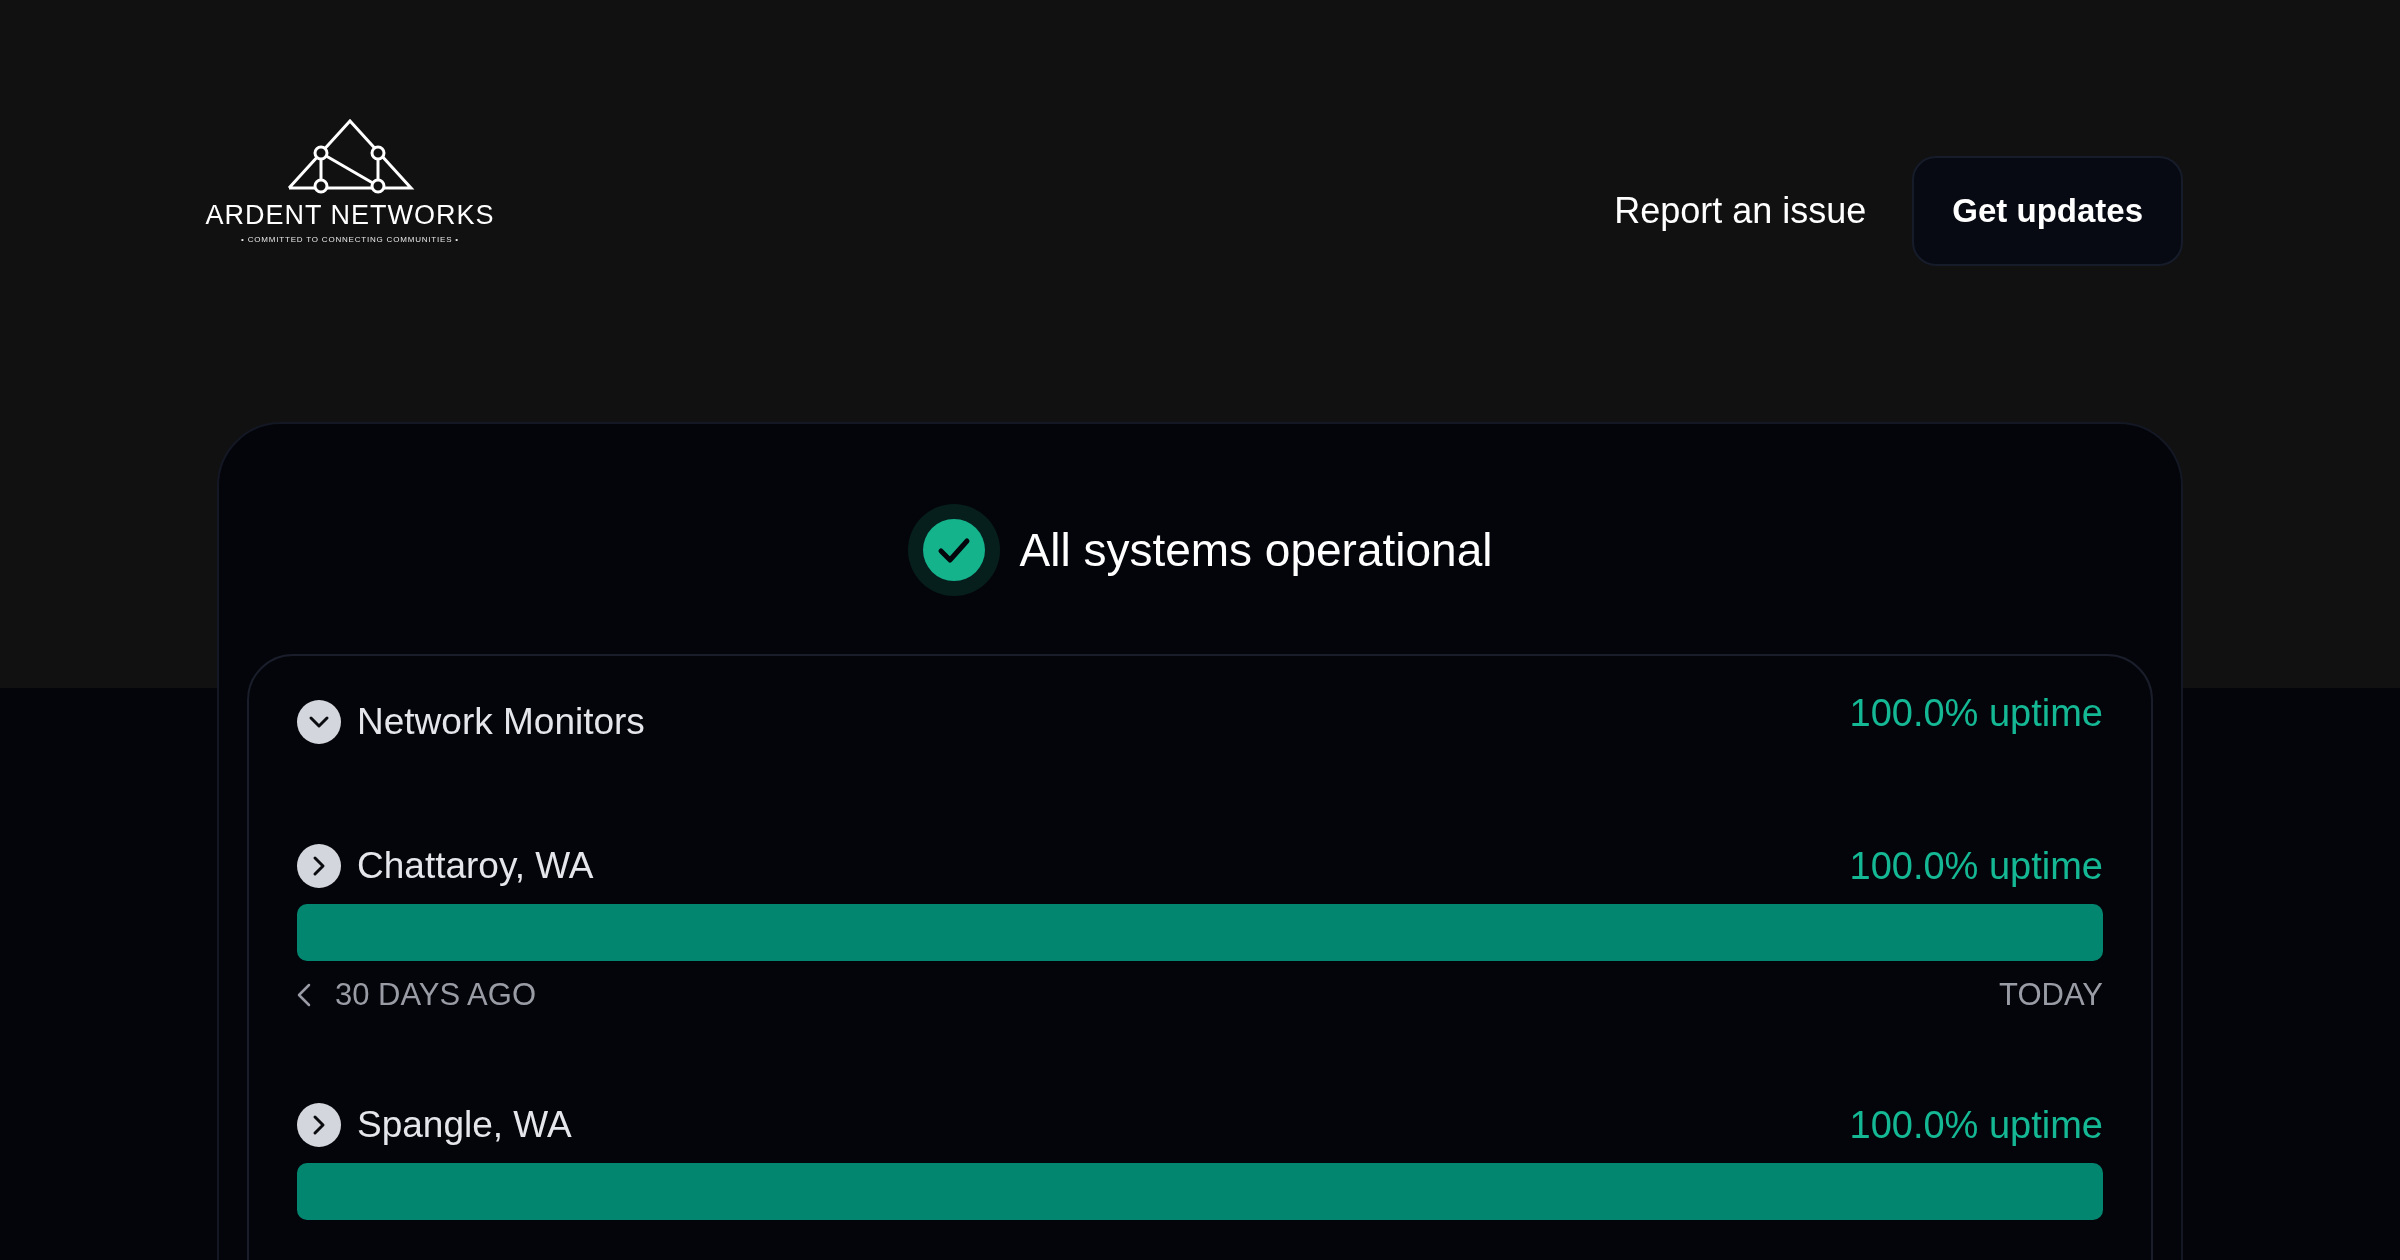 This screenshot has height=1260, width=2400. What do you see at coordinates (464, 1125) in the screenshot?
I see `monitor-name: Spangle, WA` at bounding box center [464, 1125].